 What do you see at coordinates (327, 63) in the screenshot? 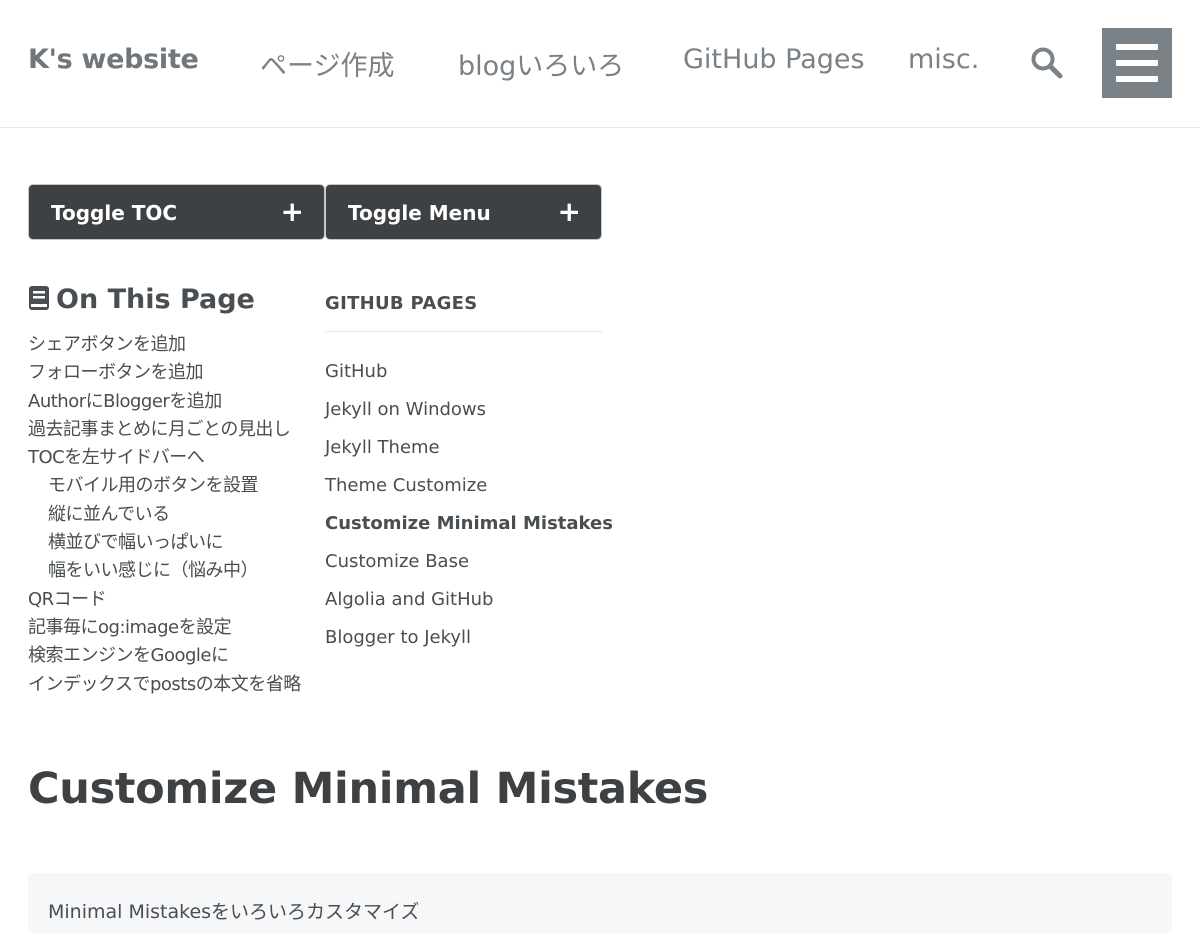
I see `nav-link-page-creation: ページ作成` at bounding box center [327, 63].